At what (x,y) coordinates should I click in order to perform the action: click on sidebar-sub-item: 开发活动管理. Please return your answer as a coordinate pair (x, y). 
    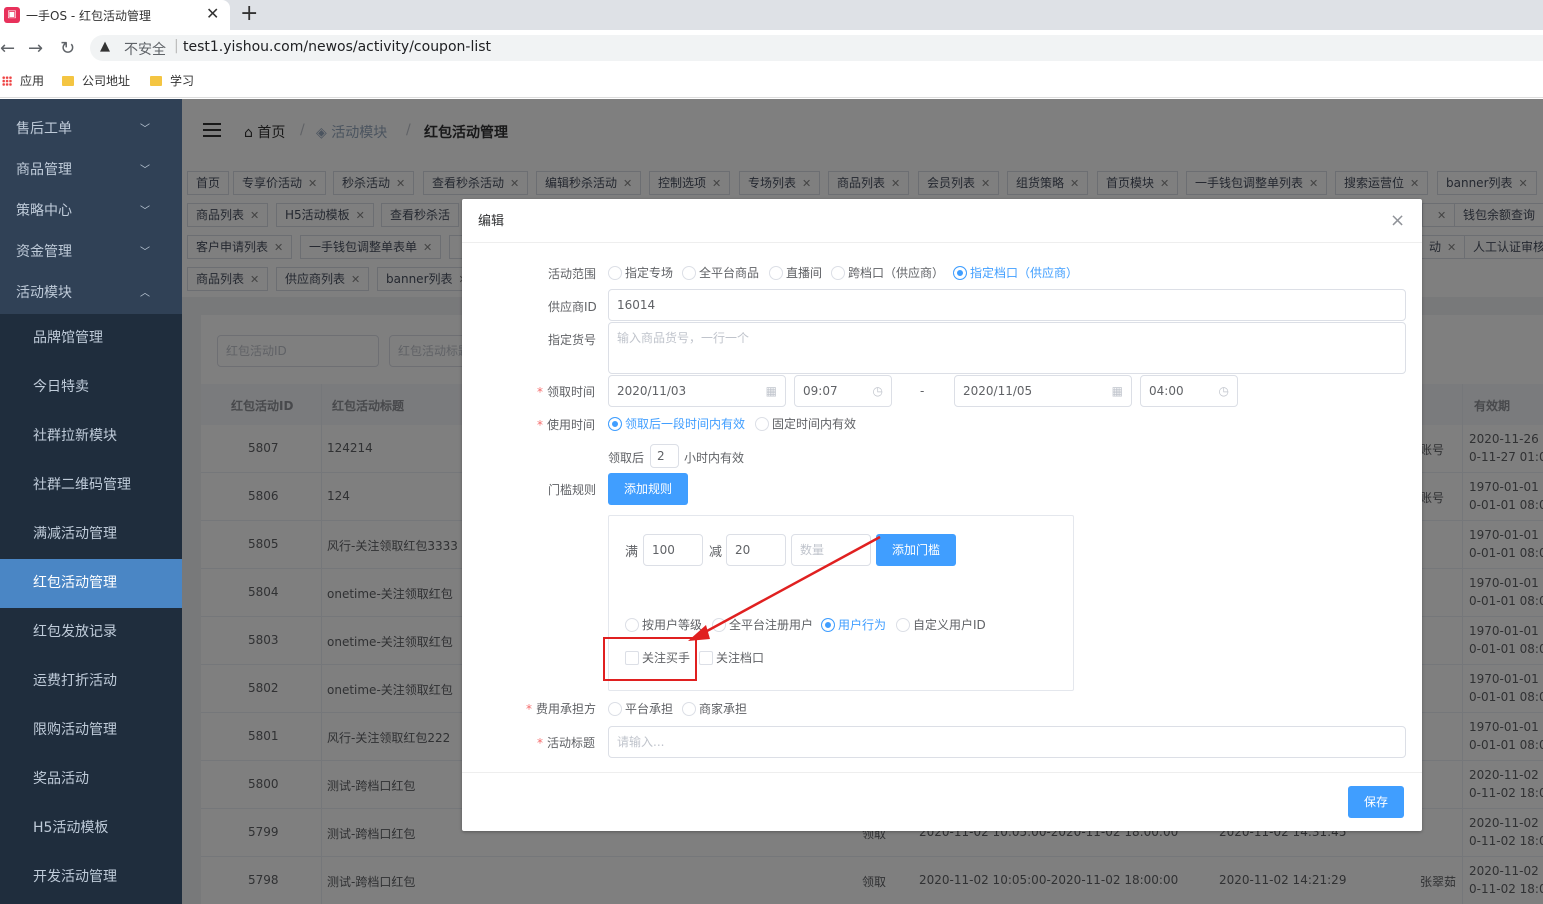
    Looking at the image, I should click on (91, 878).